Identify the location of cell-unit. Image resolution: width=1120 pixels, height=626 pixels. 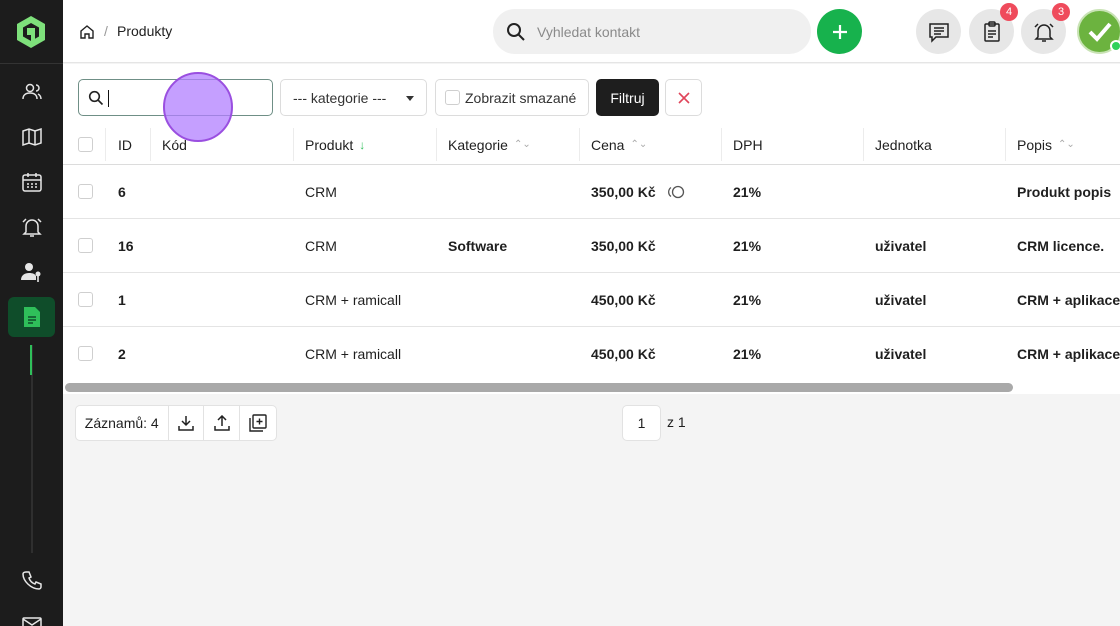
(869, 191).